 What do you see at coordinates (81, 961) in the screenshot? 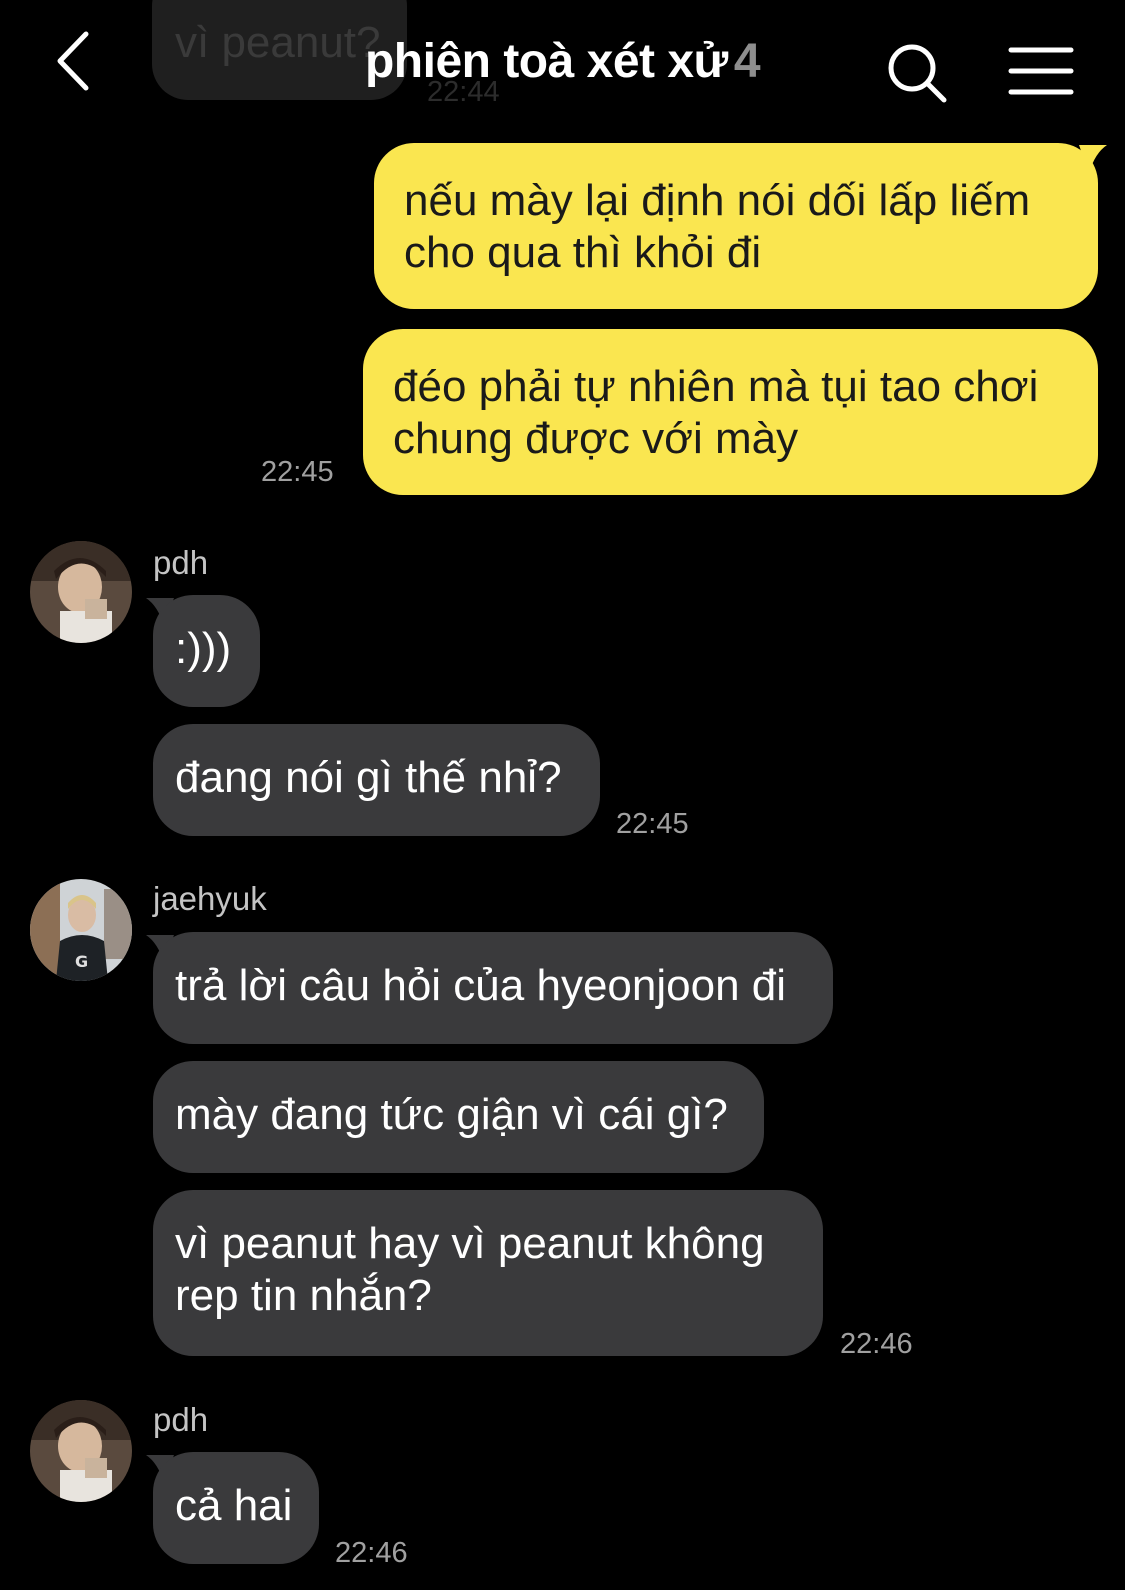
I see `svg-text: G` at bounding box center [81, 961].